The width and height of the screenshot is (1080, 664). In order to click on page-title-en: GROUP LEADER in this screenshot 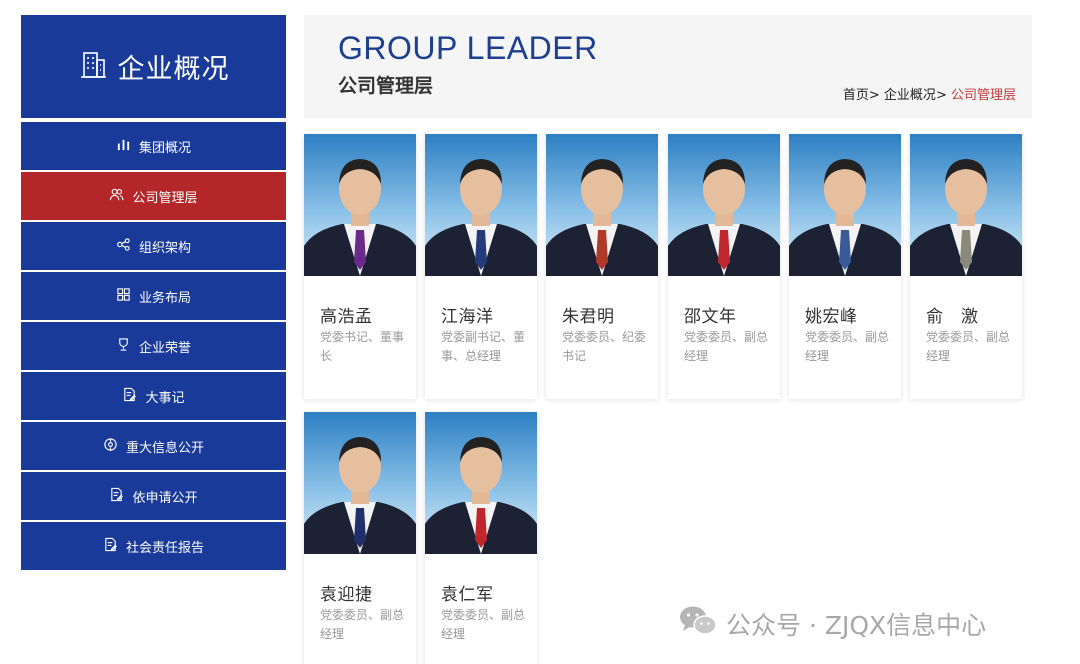, I will do `click(468, 48)`.